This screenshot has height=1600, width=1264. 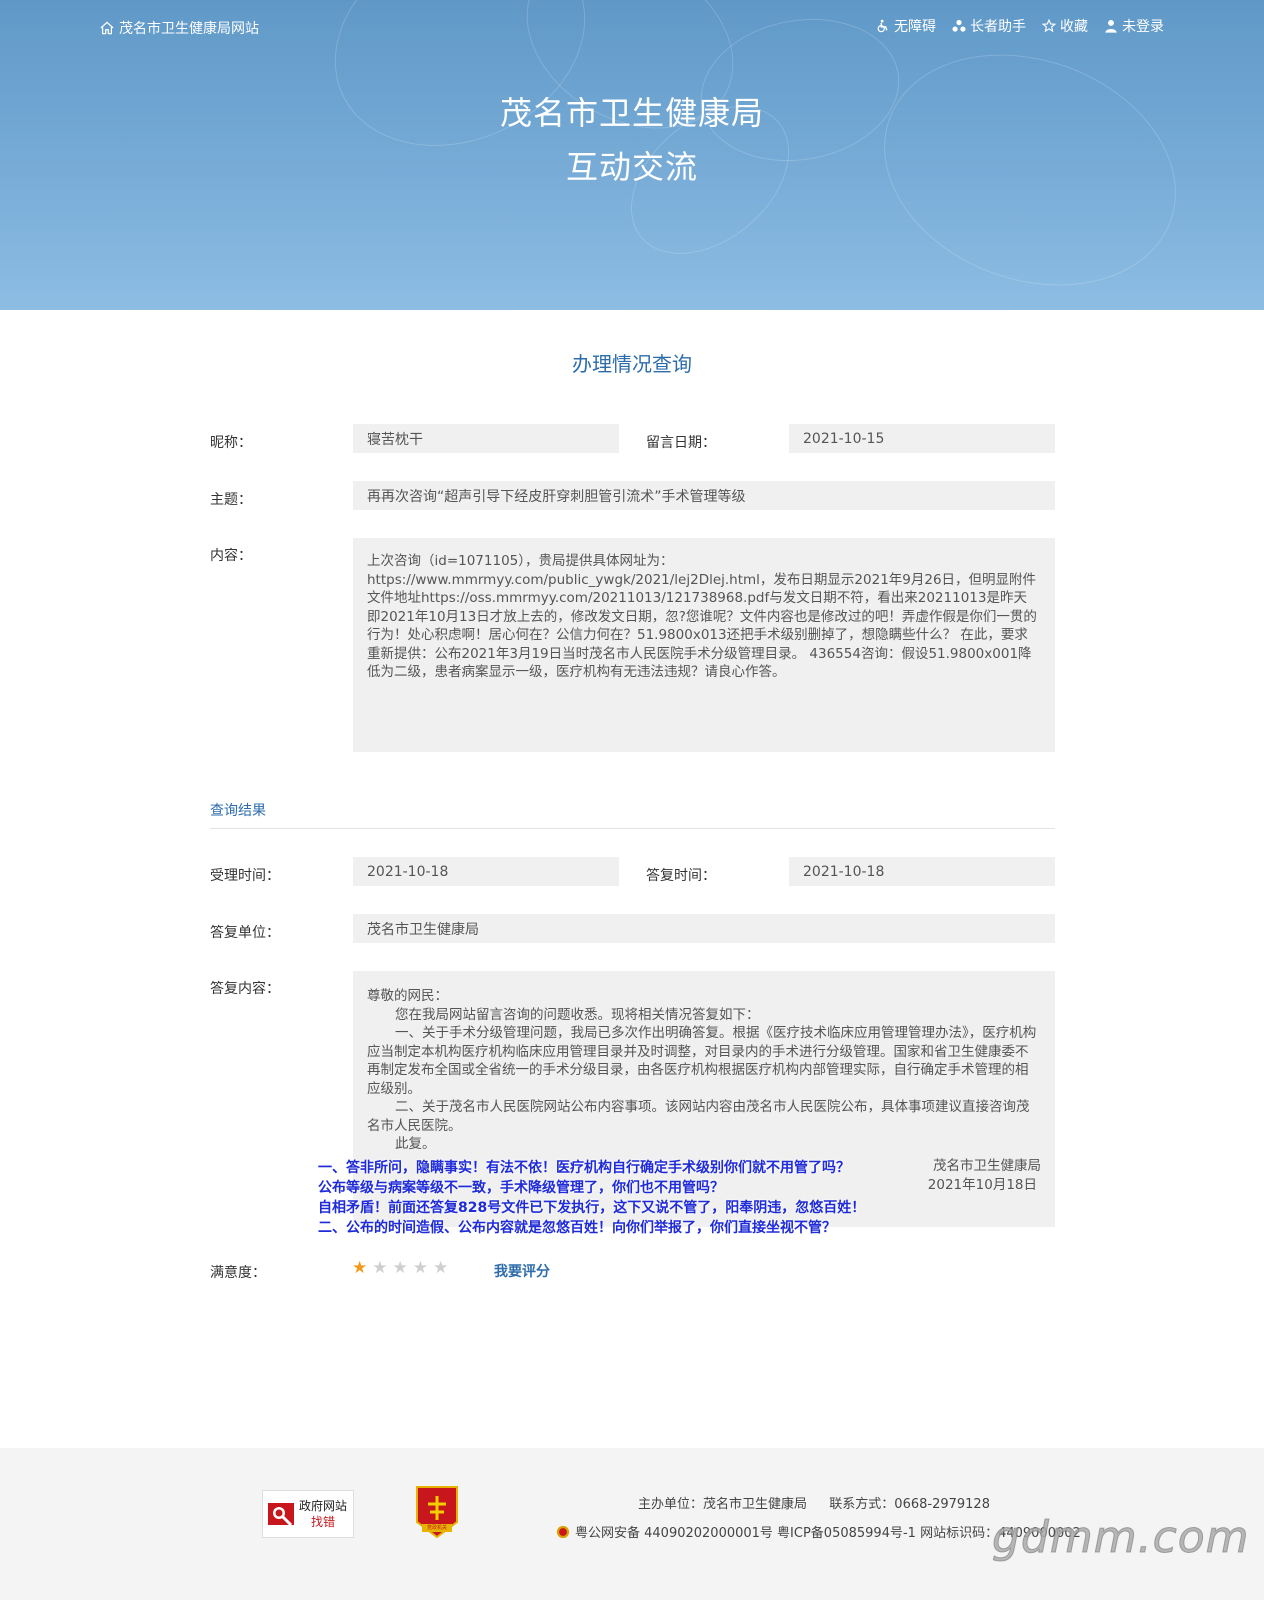 I want to click on reply-paragraph: 您在我局网站留言咨询的问题收悉。现将相关情况答复如下：, so click(x=577, y=1014).